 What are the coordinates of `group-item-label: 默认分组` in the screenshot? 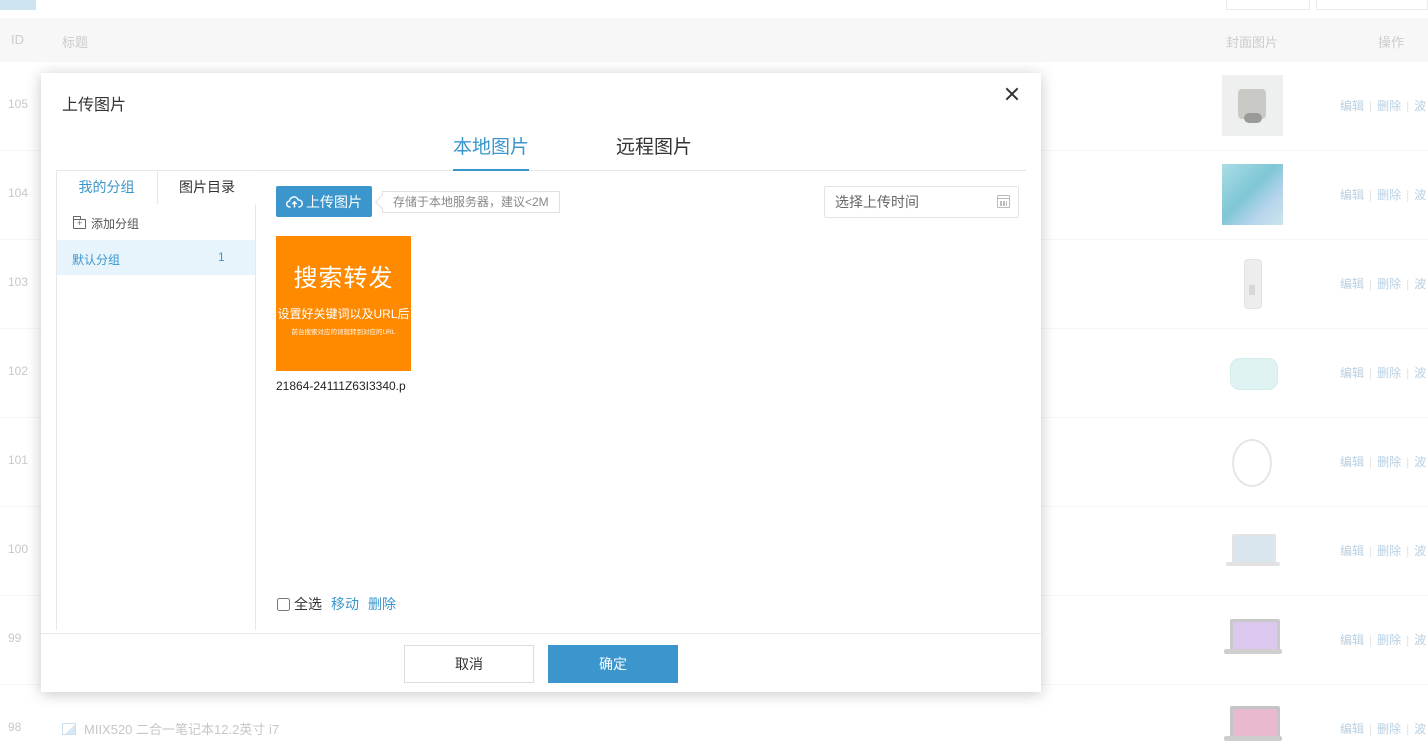 It's located at (96, 260).